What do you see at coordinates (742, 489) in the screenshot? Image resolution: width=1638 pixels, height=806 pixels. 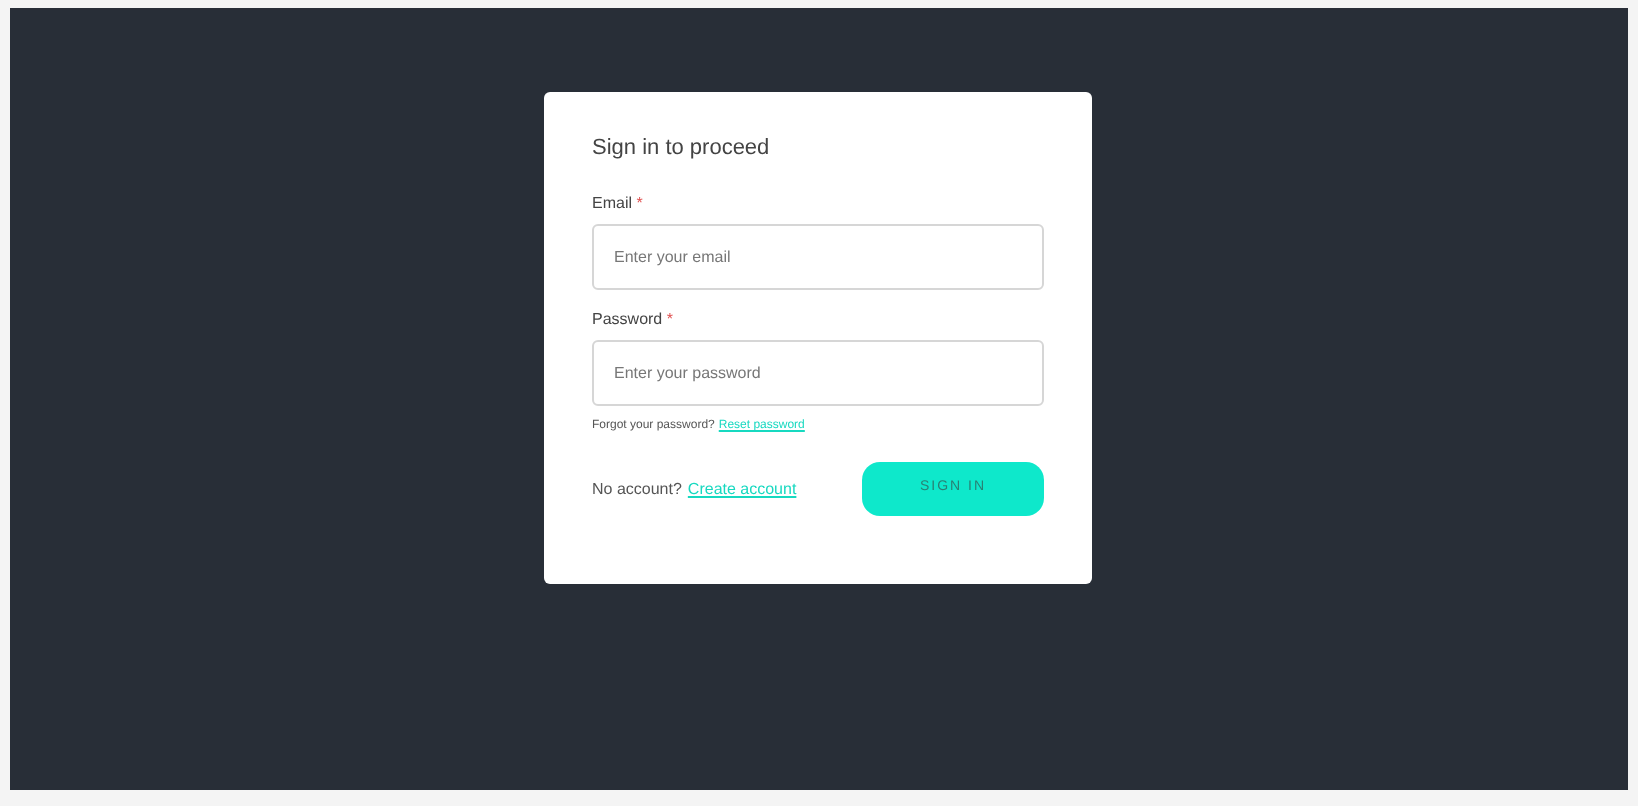 I see `create-account-link: Create account` at bounding box center [742, 489].